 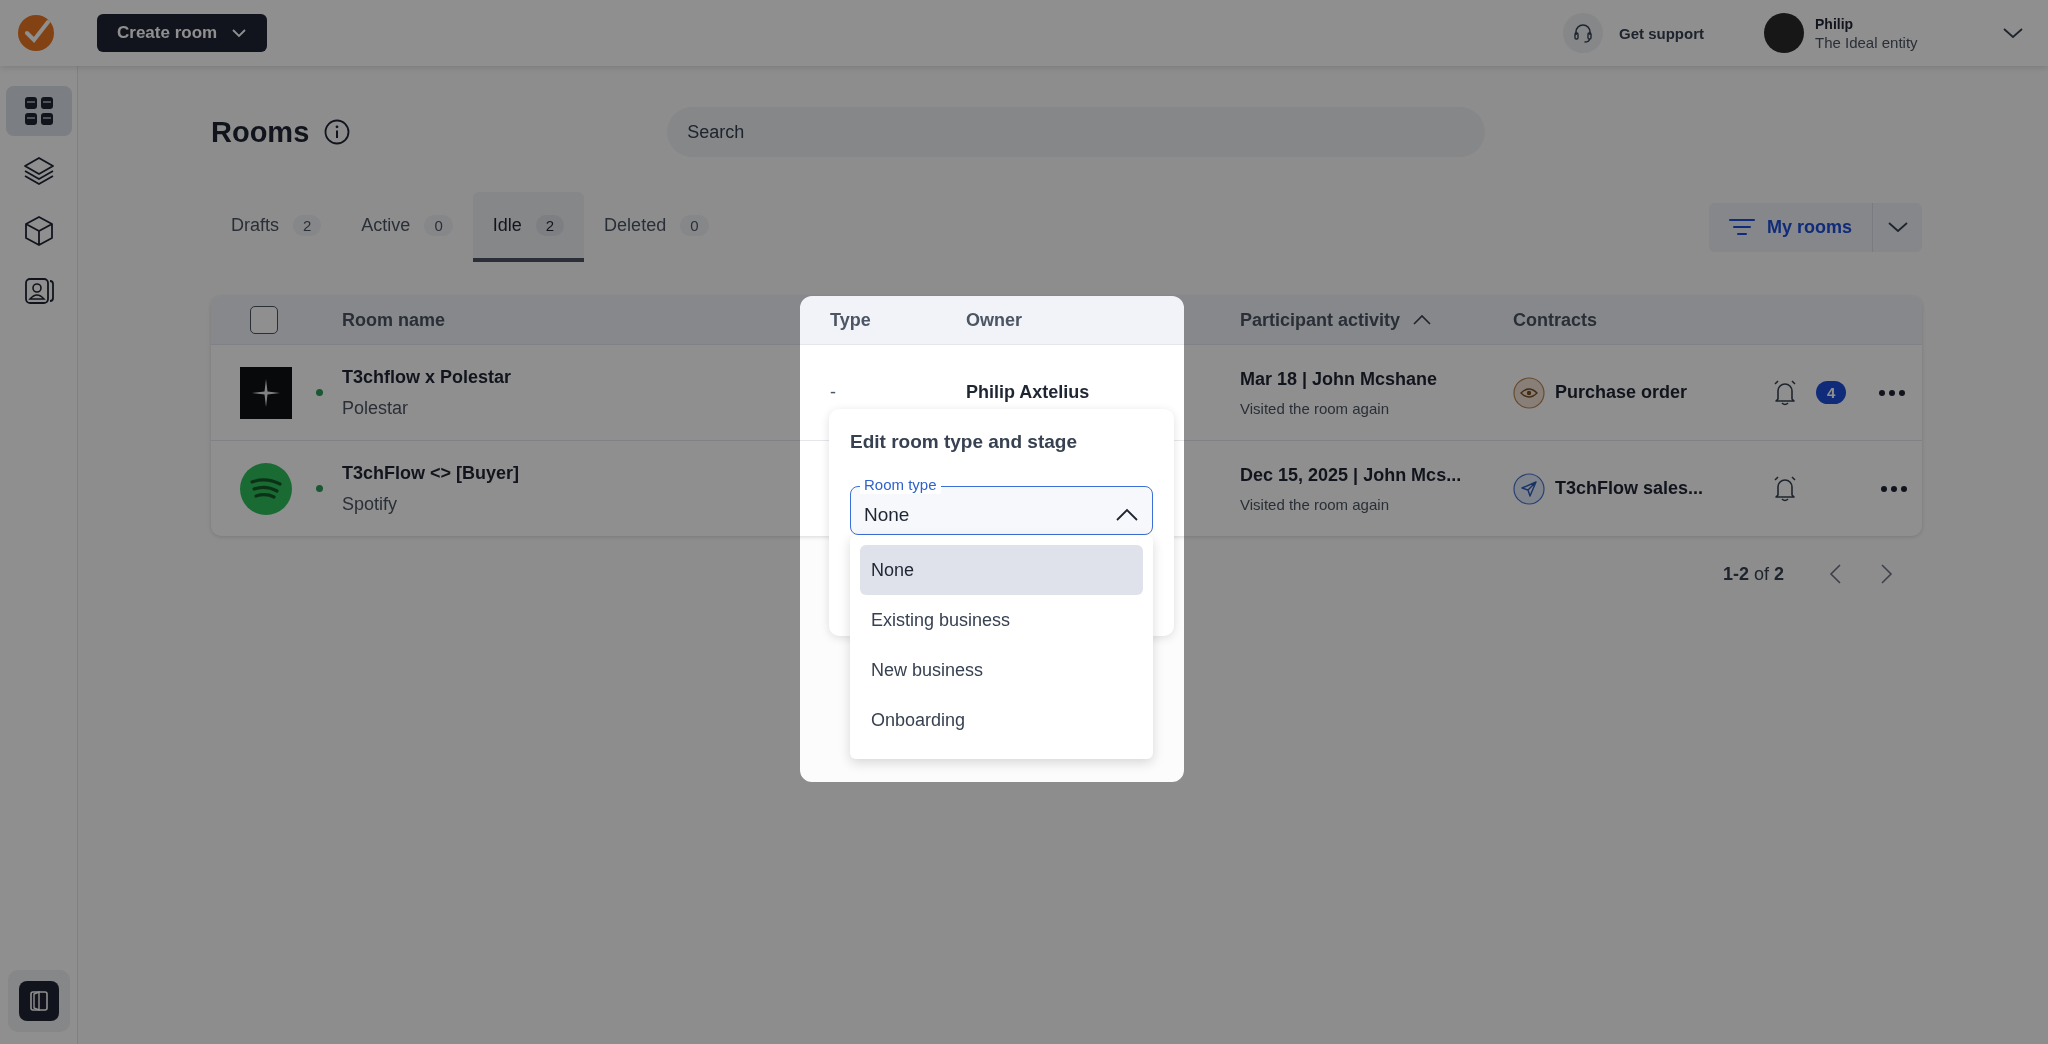 What do you see at coordinates (1529, 392) in the screenshot?
I see `eye-icon` at bounding box center [1529, 392].